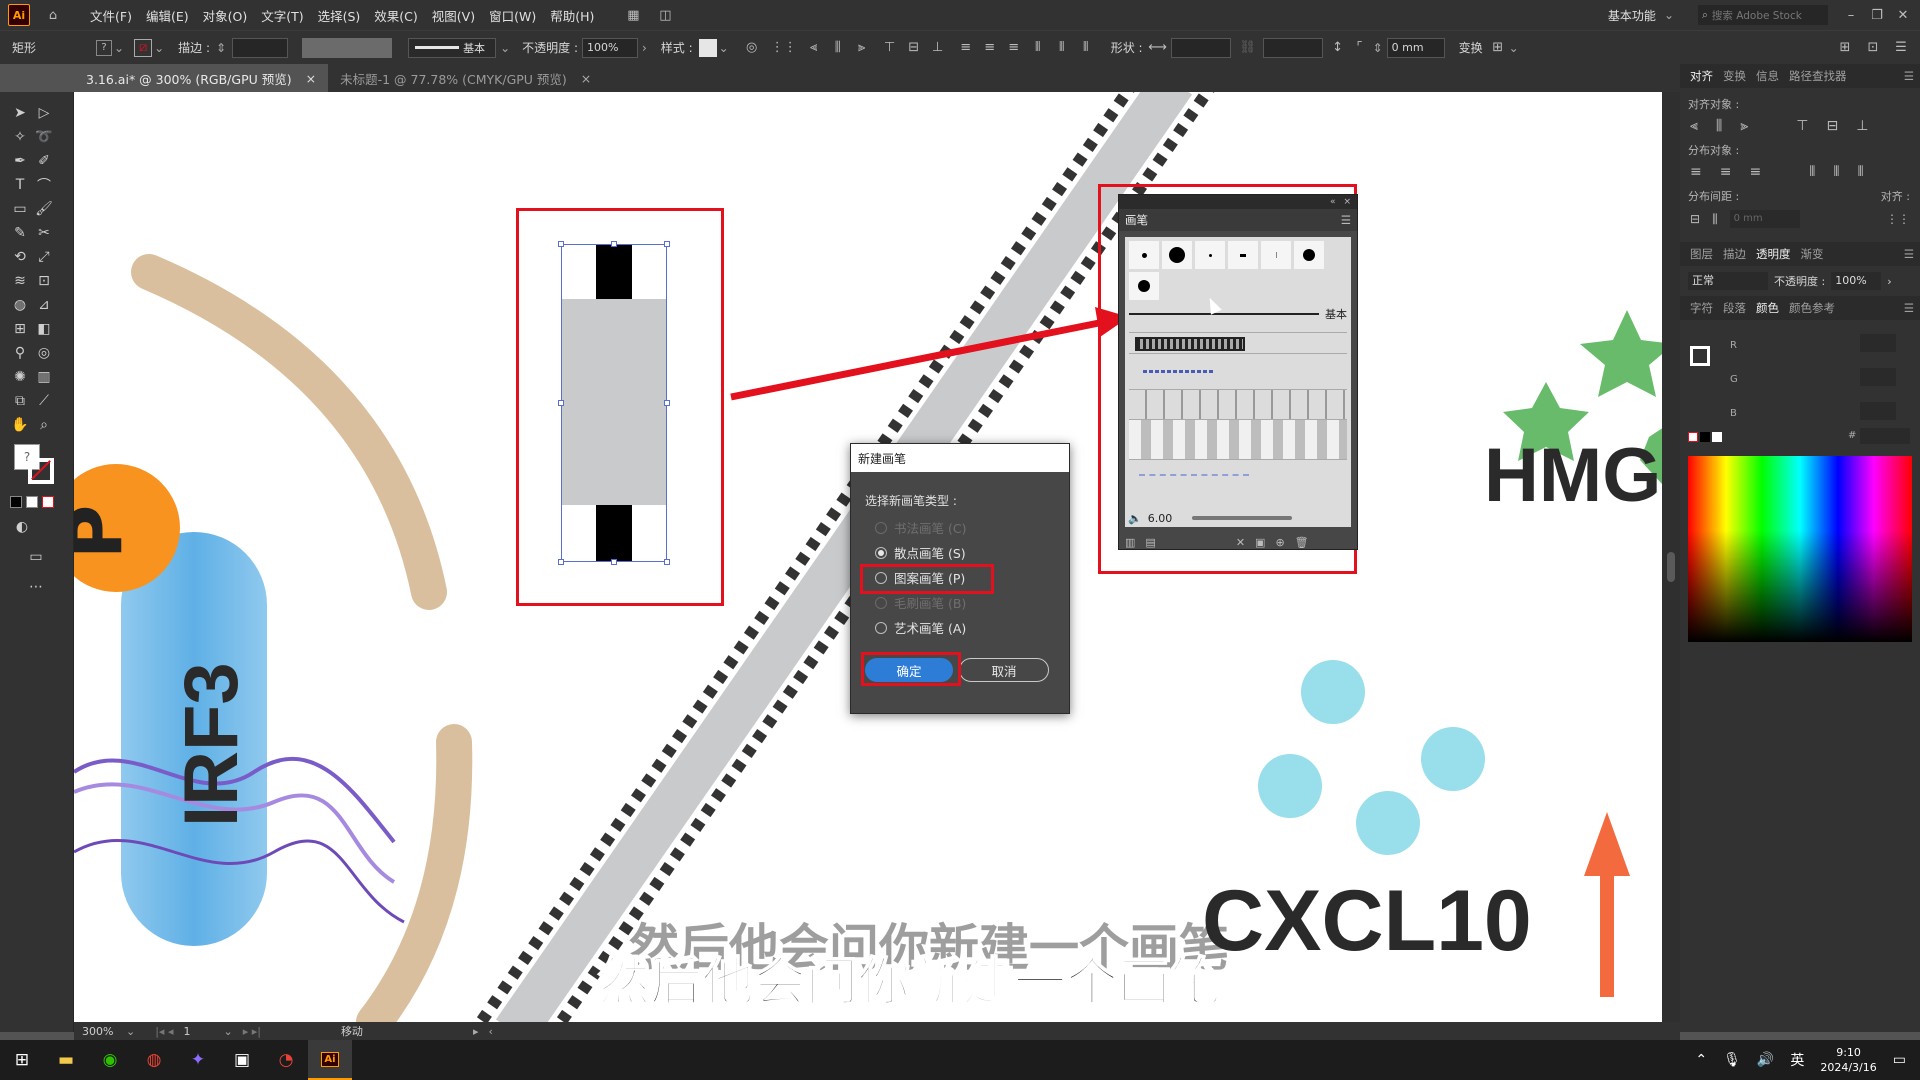  I want to click on b-value-field, so click(1878, 411).